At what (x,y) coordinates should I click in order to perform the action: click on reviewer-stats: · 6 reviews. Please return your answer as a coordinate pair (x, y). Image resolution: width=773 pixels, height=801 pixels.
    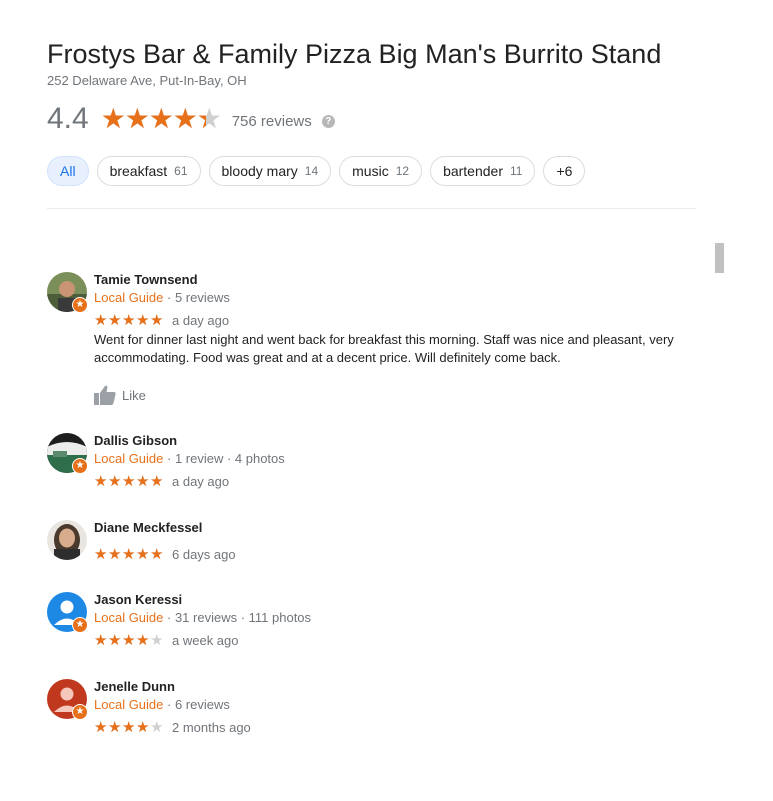
    Looking at the image, I should click on (196, 704).